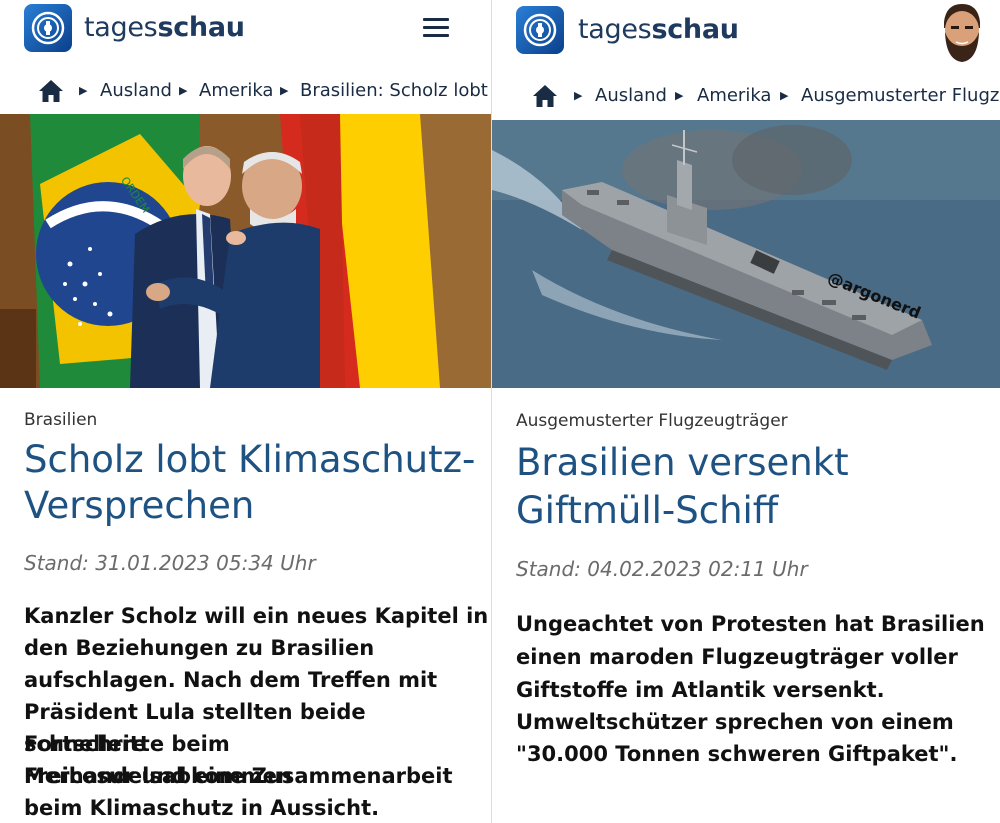  I want to click on article-headline-line1: Brasilien versenkt, so click(682, 463).